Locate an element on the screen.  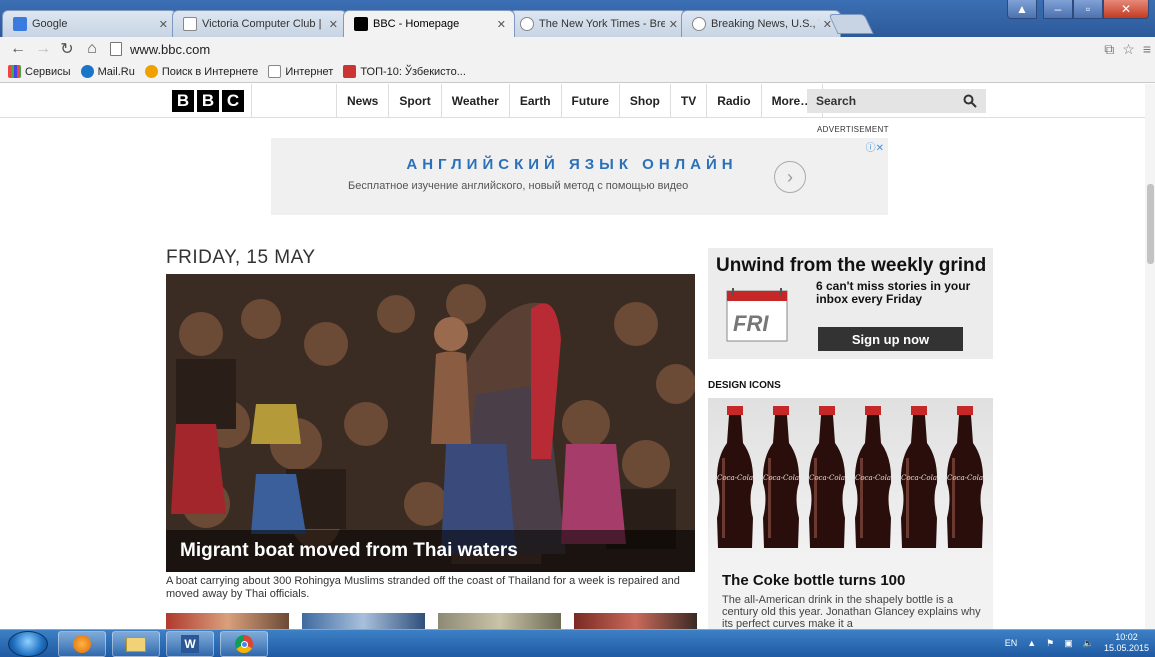
calendar-day-label: FRI is located at coordinates (751, 323).